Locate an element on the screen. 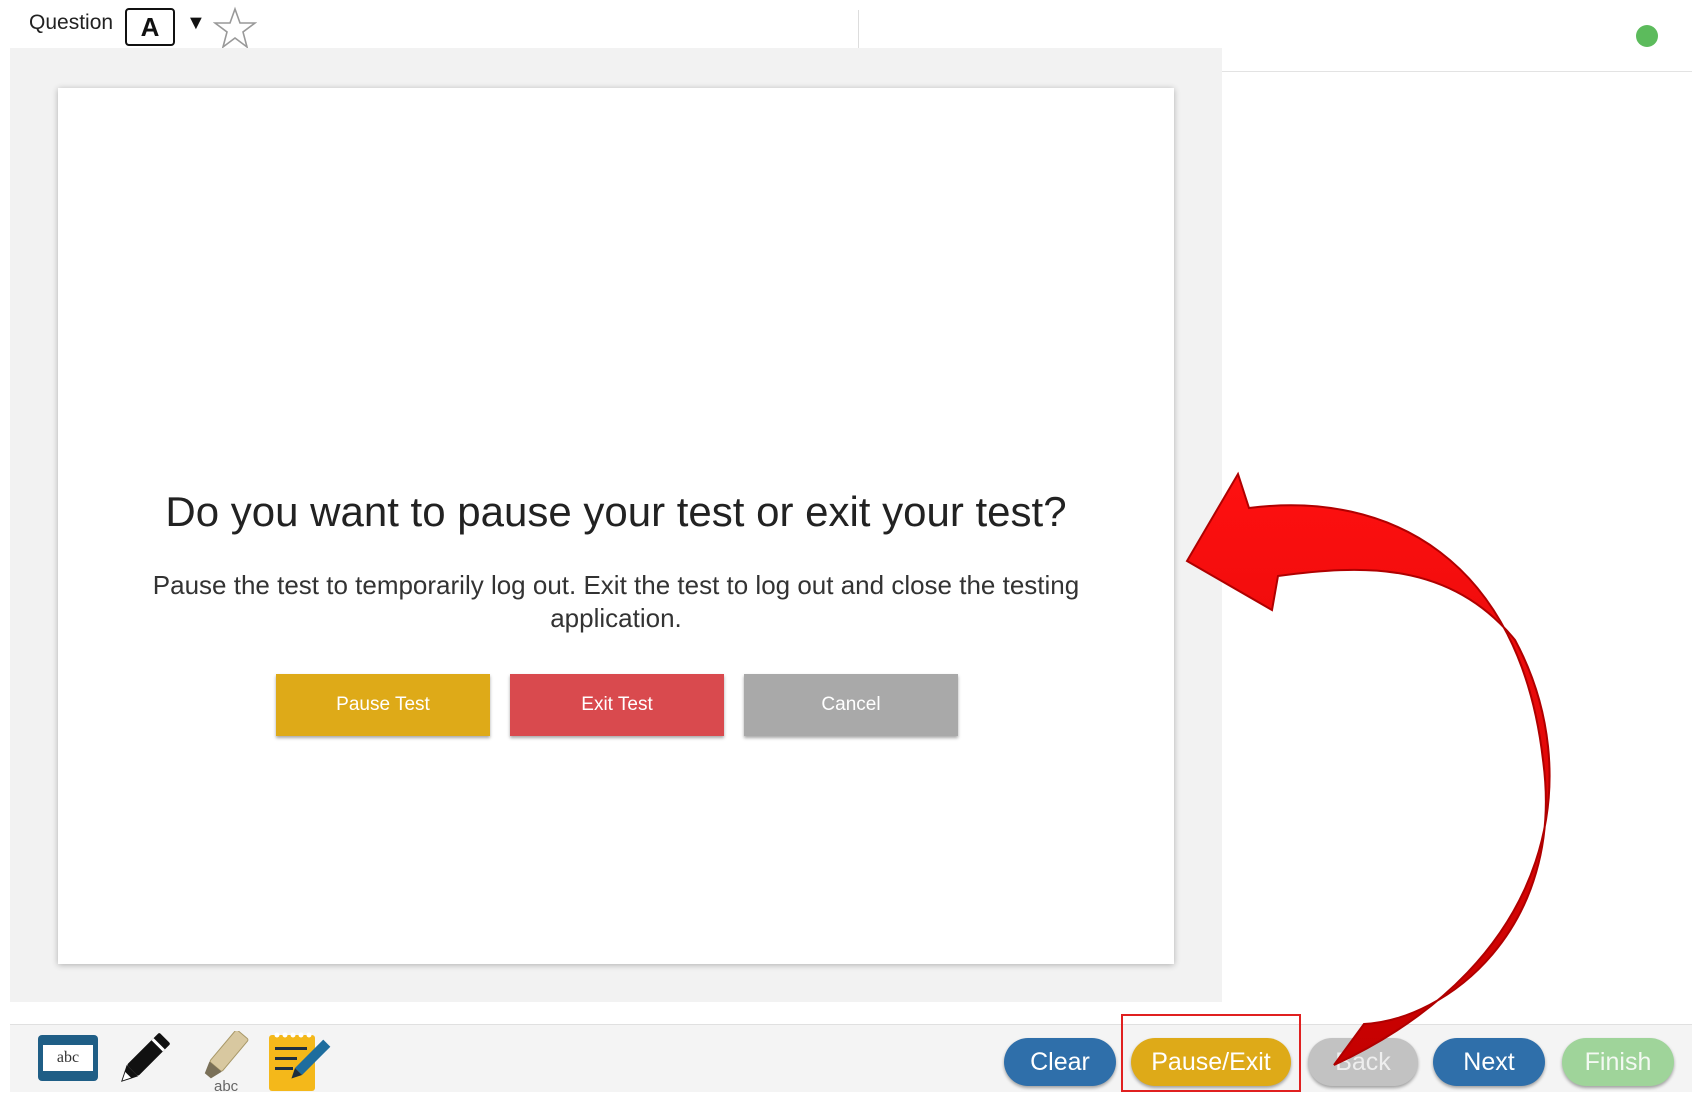  question-id-box: A is located at coordinates (150, 27).